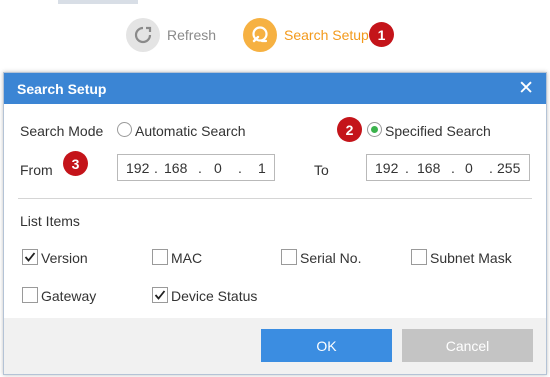  I want to click on list-items-label: List Items, so click(50, 221).